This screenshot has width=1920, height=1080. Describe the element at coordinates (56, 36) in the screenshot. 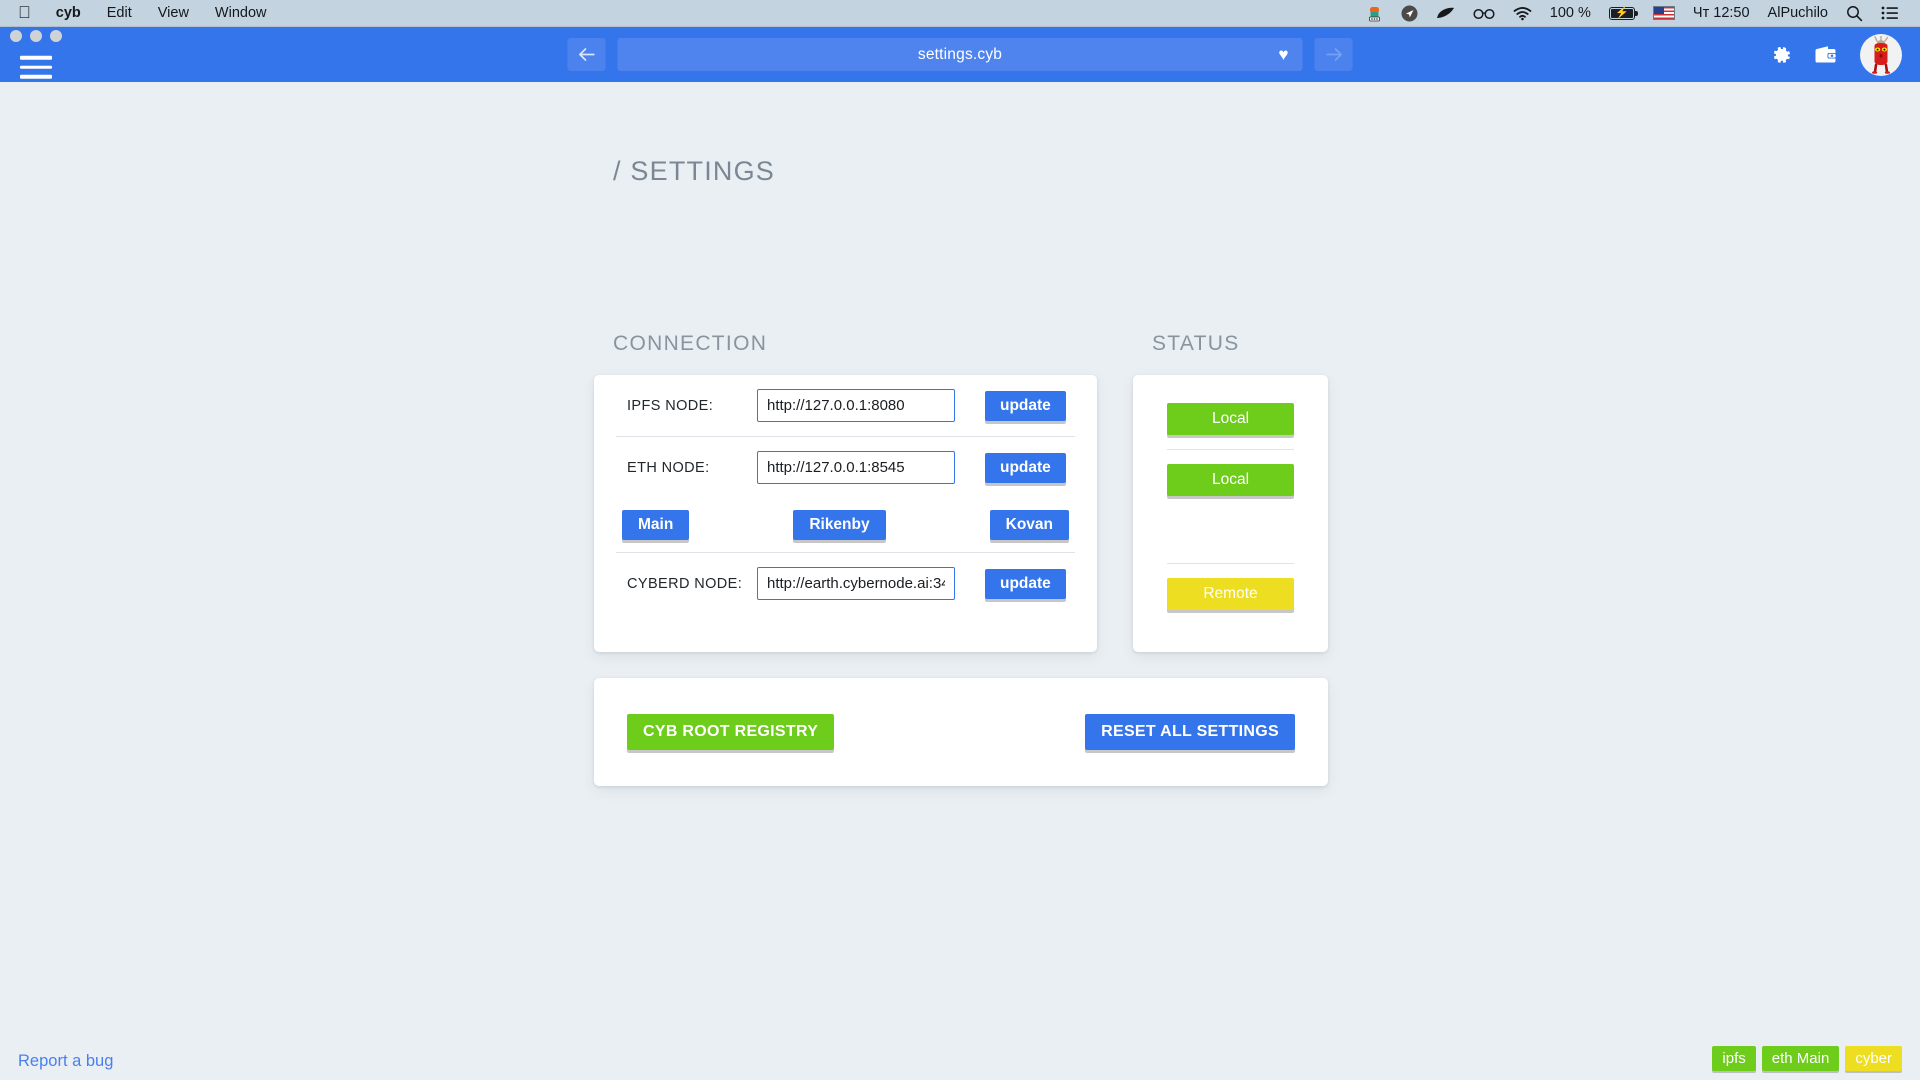

I see `window-maximize-button` at that location.